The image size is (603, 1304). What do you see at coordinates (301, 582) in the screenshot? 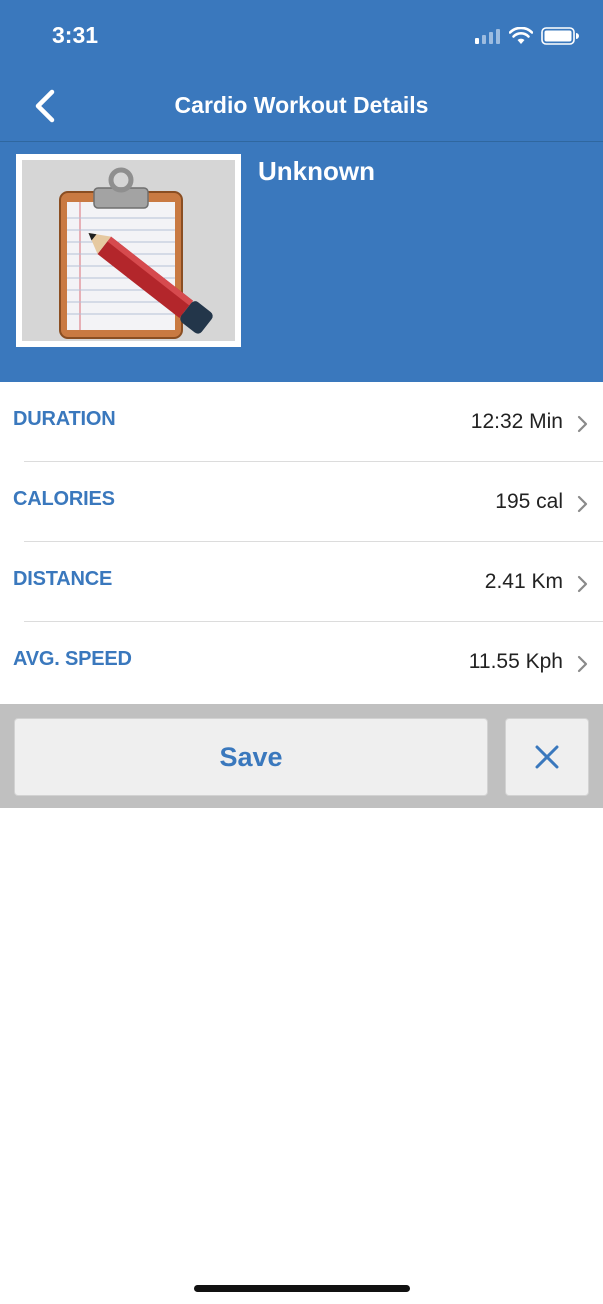
I see `distance-row: DISTANCE 2.41 Km` at bounding box center [301, 582].